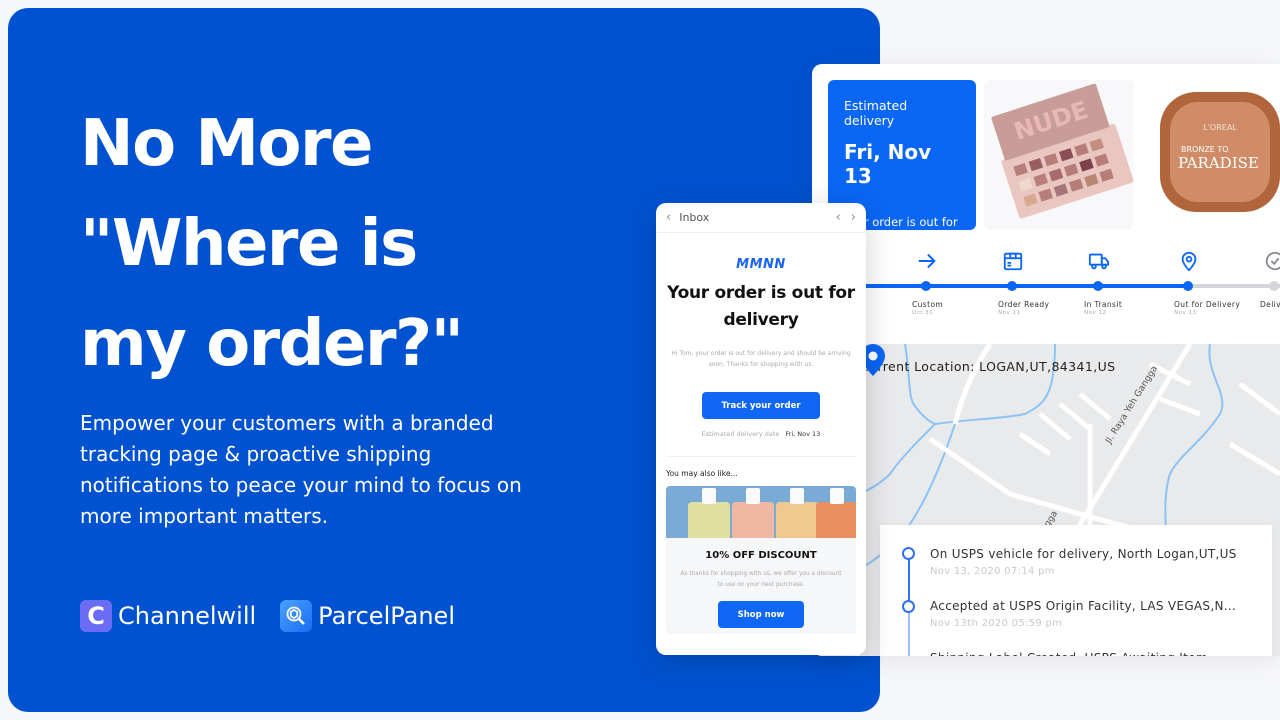  What do you see at coordinates (1095, 313) in the screenshot?
I see `step-date: Nov 12` at bounding box center [1095, 313].